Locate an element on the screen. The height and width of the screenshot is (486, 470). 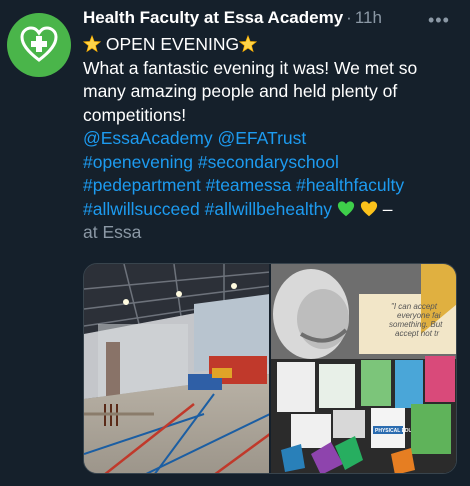
tweet-line-3: many amazing people and held plenty of is located at coordinates (240, 91).